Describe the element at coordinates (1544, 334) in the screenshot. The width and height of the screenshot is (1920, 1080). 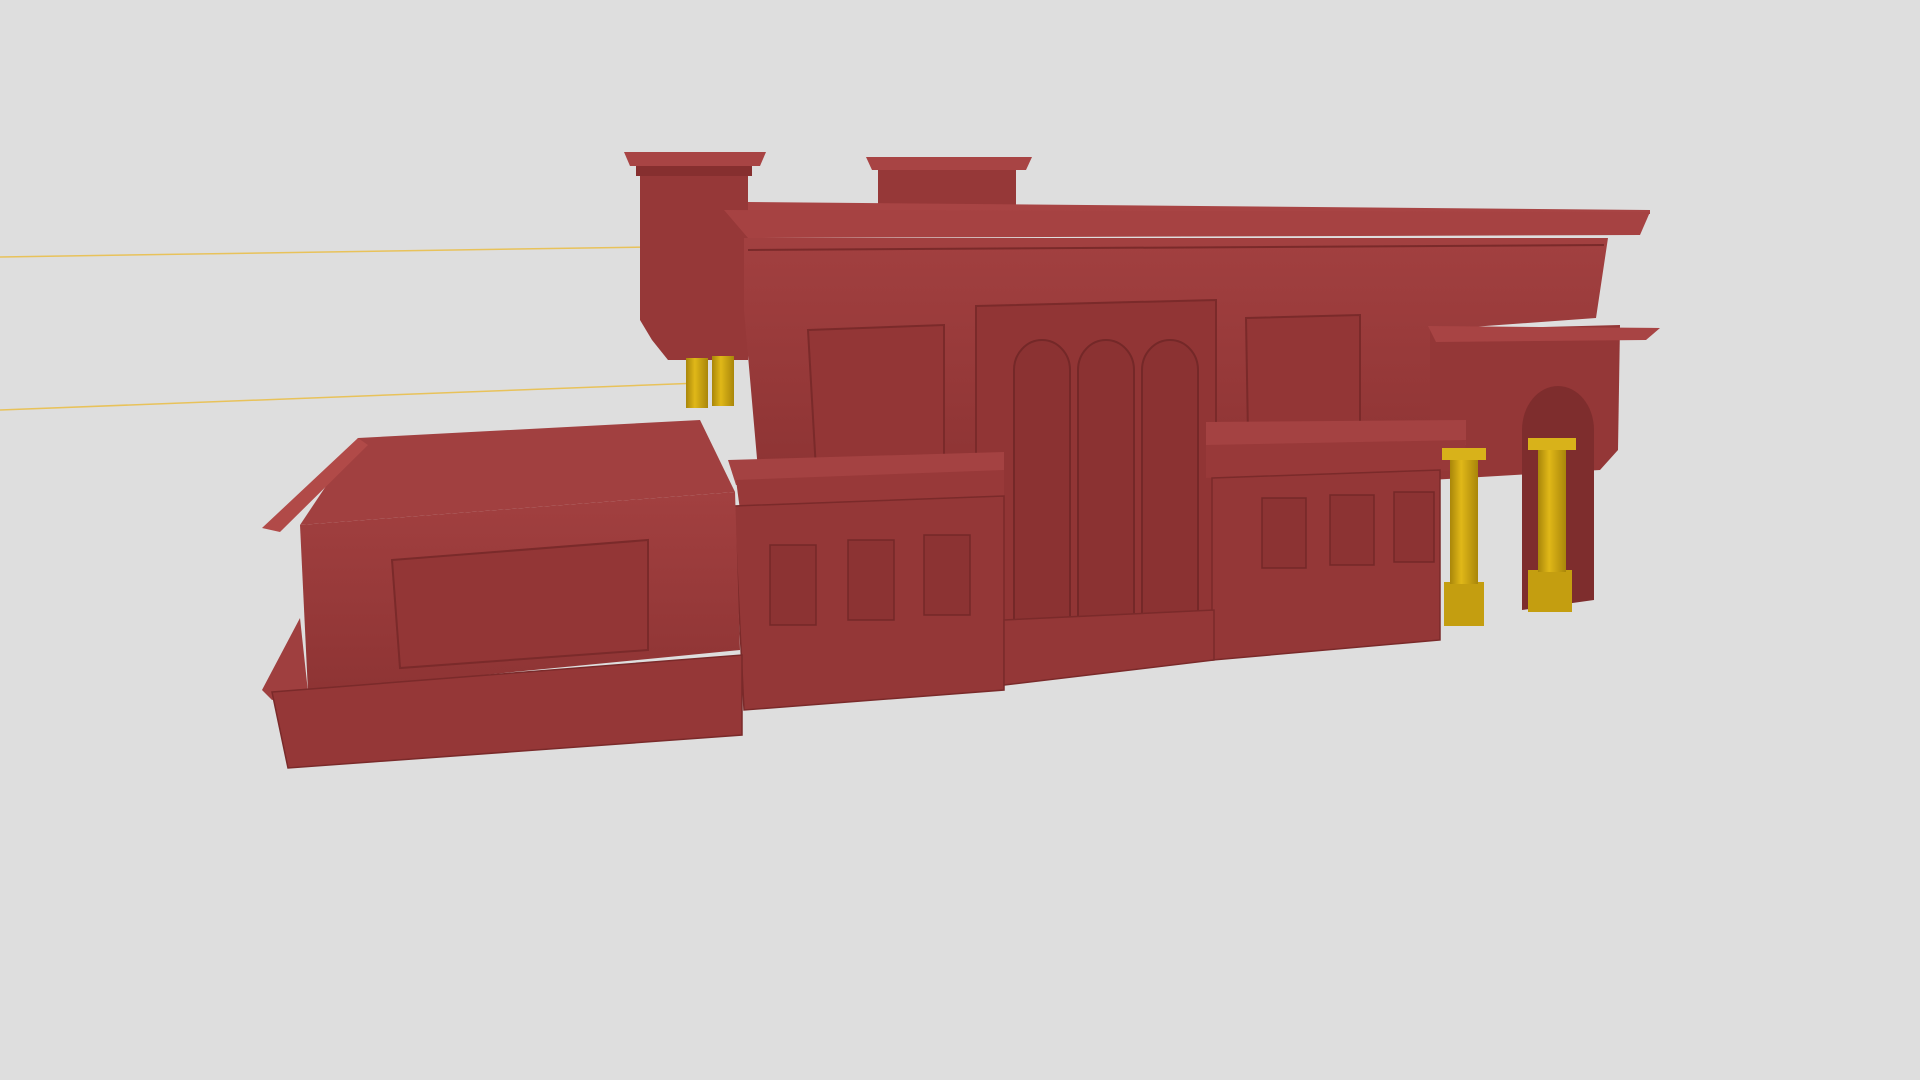
I see `right-wing-cornice` at that location.